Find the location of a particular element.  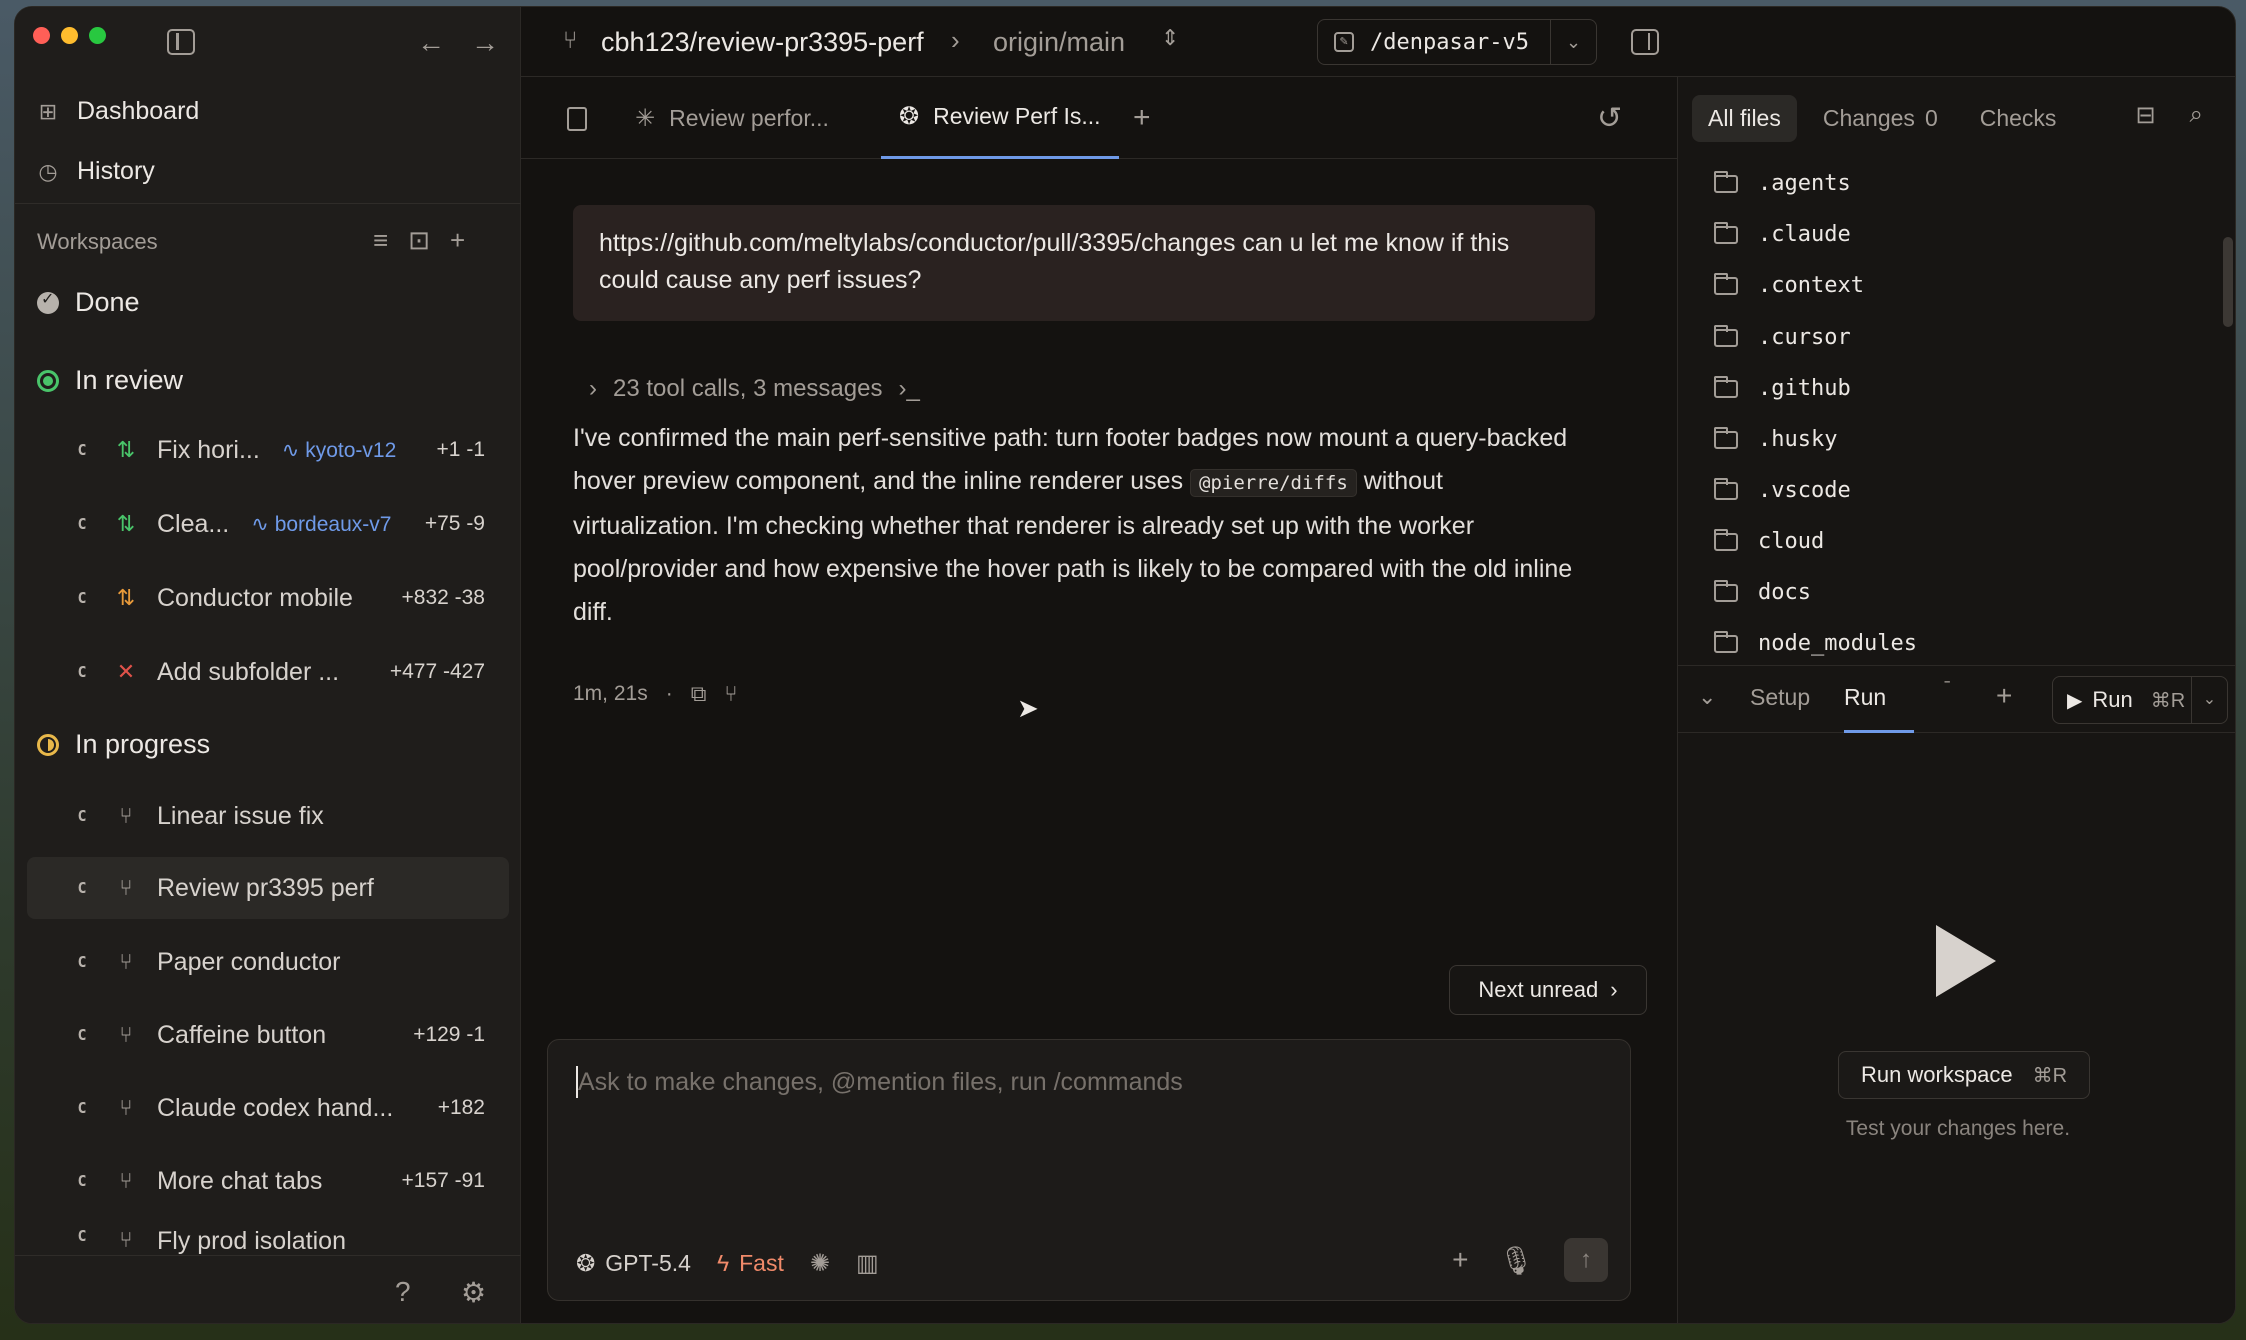

workspace-row: C ⇅ Conductor mobile +832 -38 is located at coordinates (268, 598).